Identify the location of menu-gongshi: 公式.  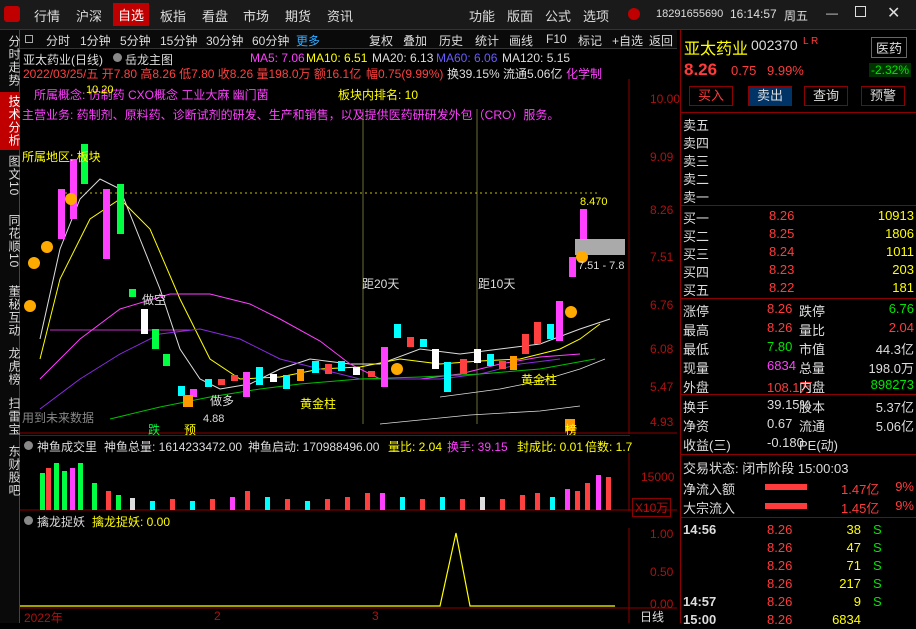
(558, 15).